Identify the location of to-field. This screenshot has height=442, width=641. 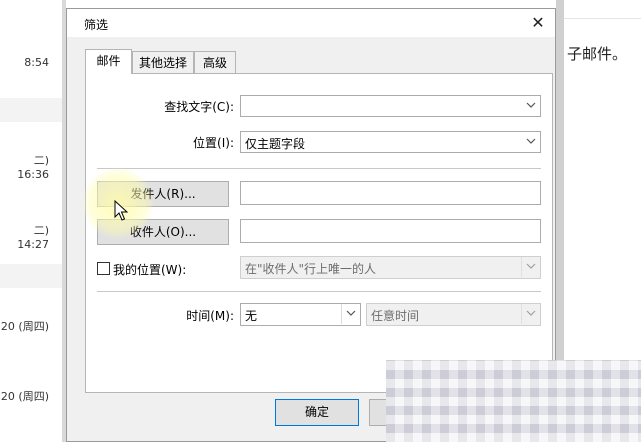
(390, 231).